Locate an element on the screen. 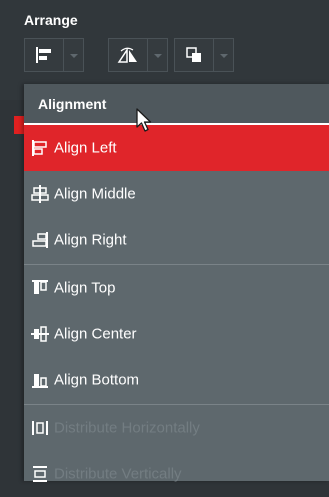  menu-item-label: Align Left is located at coordinates (85, 148).